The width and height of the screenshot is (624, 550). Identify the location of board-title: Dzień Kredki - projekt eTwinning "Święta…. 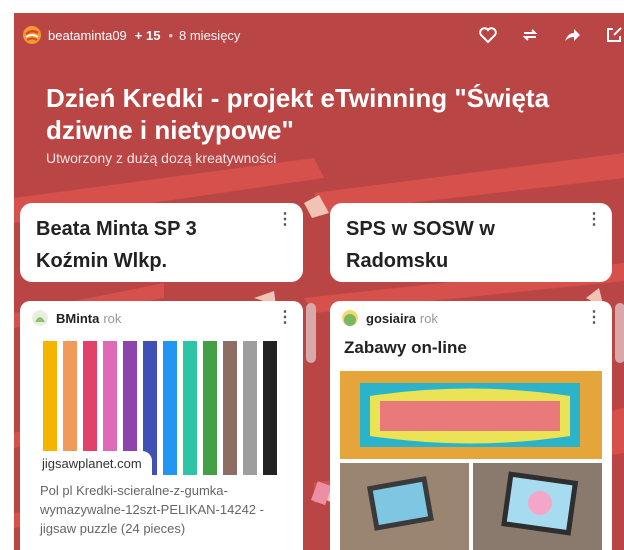
(298, 114).